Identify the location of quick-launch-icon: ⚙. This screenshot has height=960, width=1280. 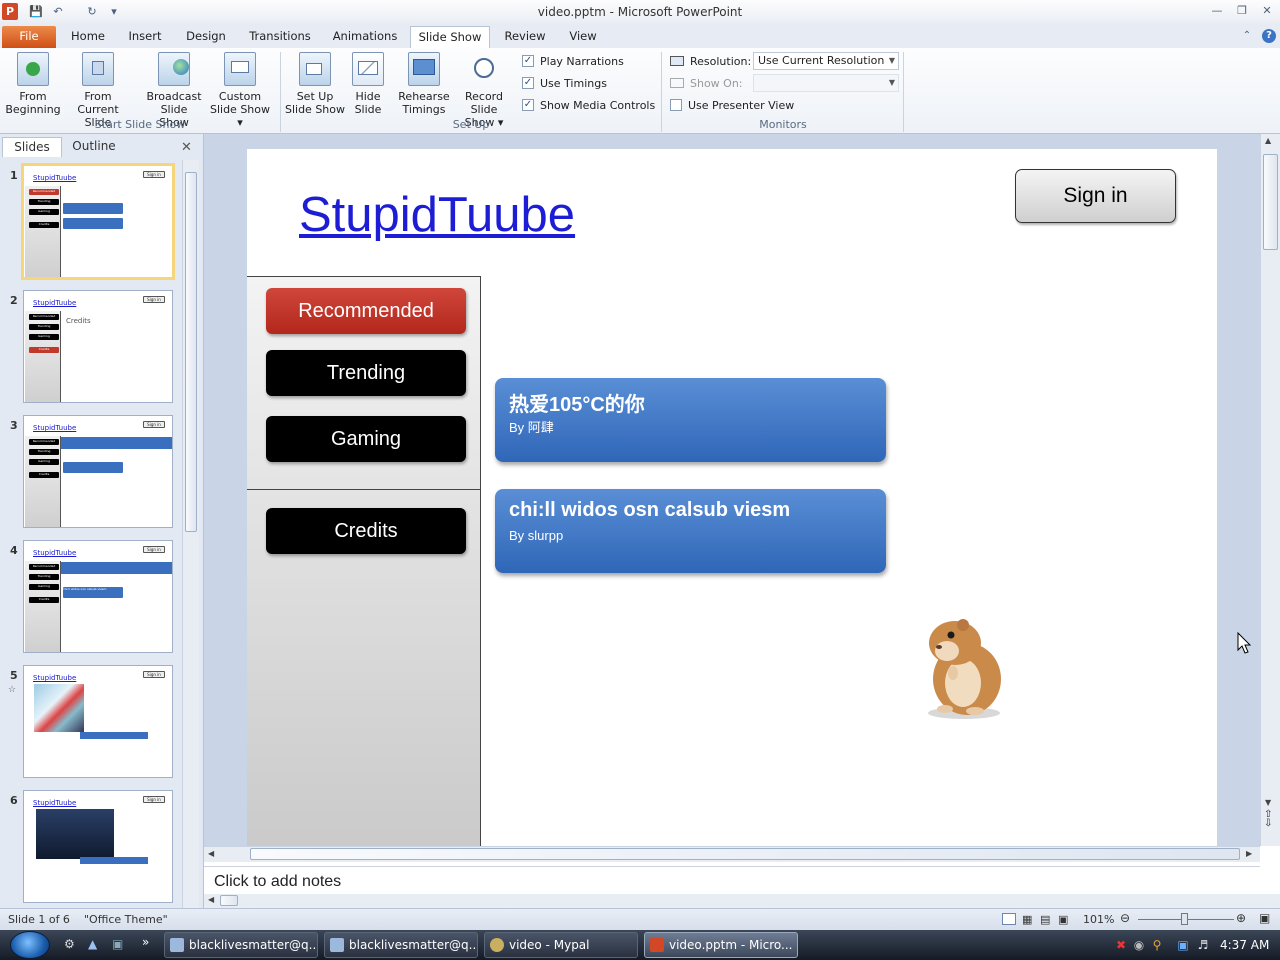
(69, 944).